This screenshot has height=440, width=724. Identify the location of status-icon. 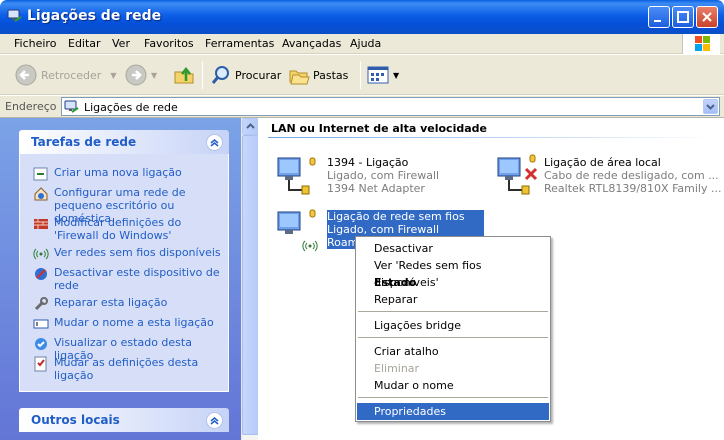
(41, 344).